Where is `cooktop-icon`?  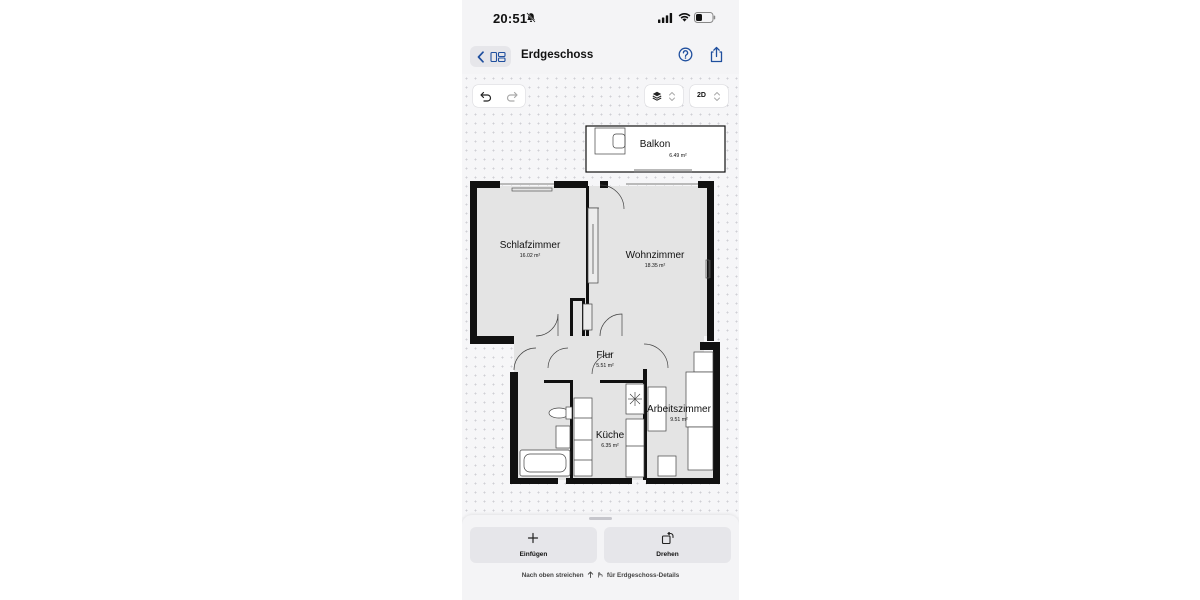
cooktop-icon is located at coordinates (635, 399).